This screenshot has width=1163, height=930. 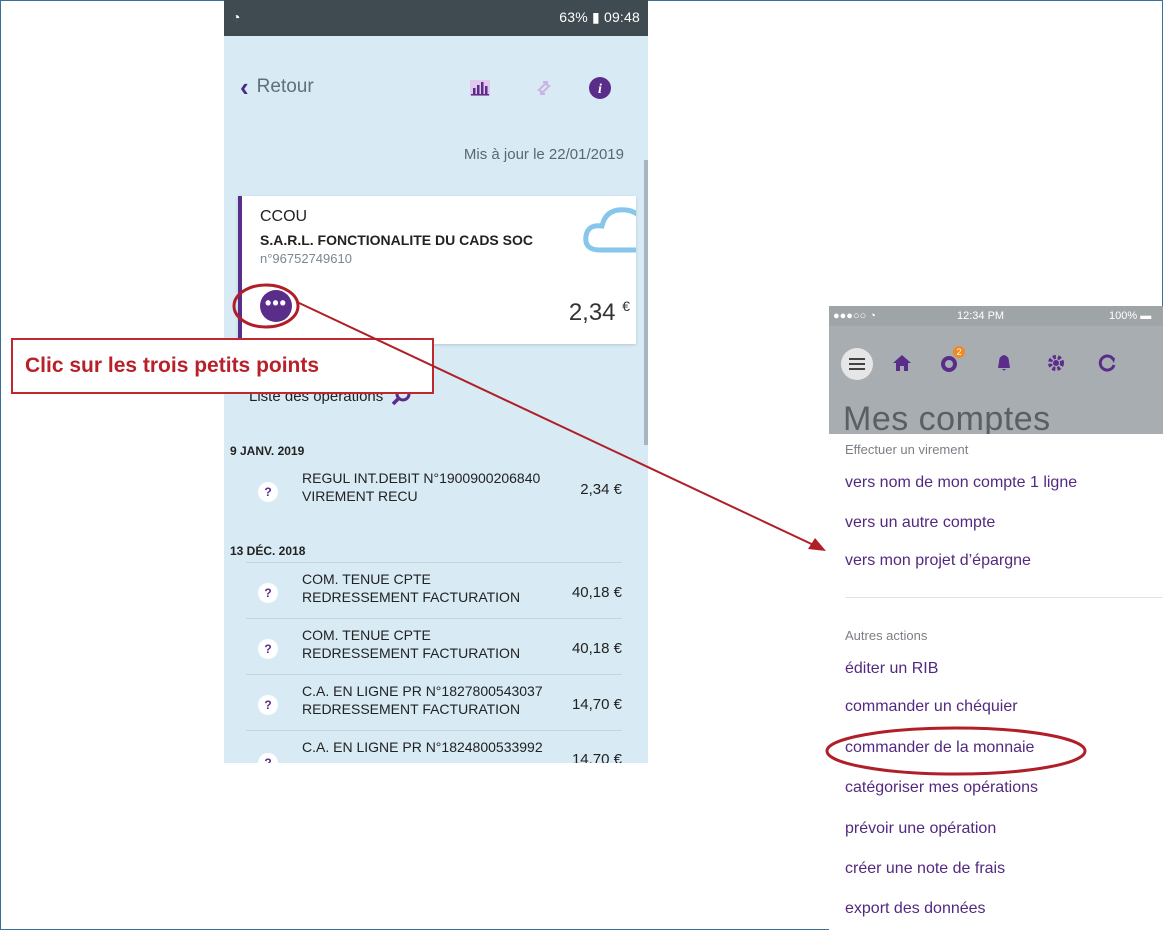 What do you see at coordinates (996, 382) in the screenshot?
I see `ios-header: 2 Mes comptes` at bounding box center [996, 382].